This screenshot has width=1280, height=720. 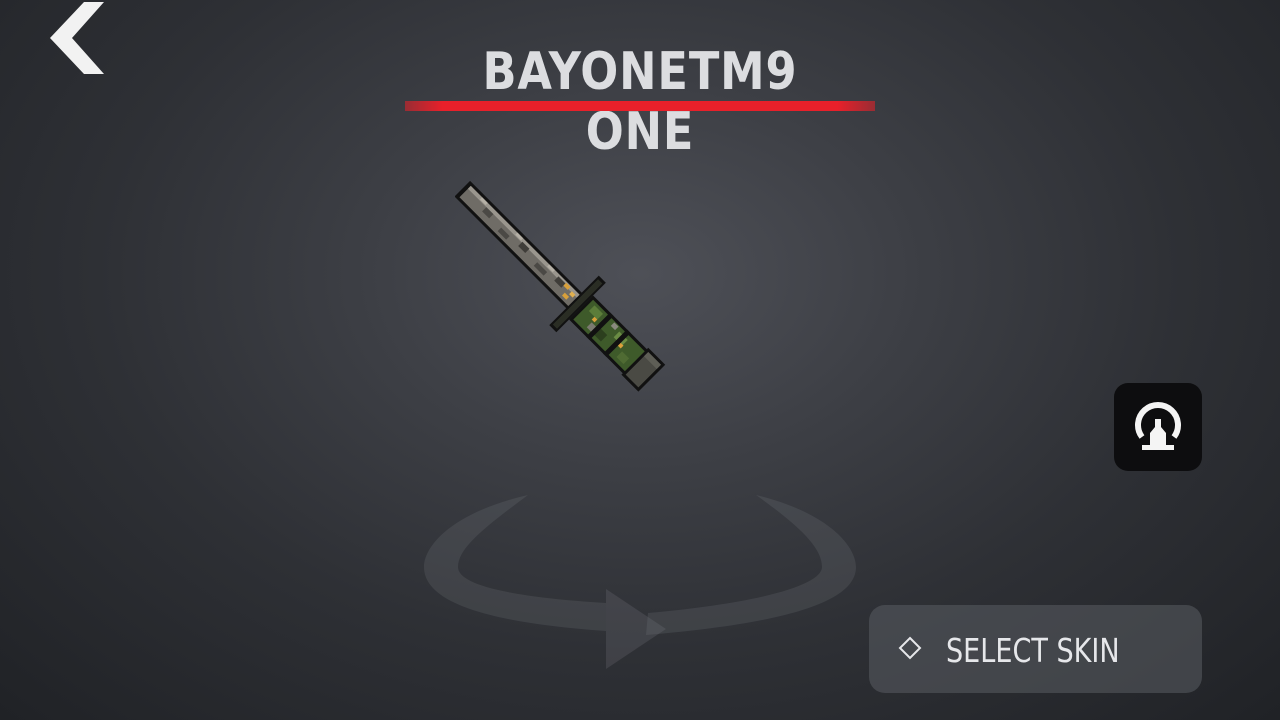 I want to click on view-toggle-button, so click(x=1158, y=427).